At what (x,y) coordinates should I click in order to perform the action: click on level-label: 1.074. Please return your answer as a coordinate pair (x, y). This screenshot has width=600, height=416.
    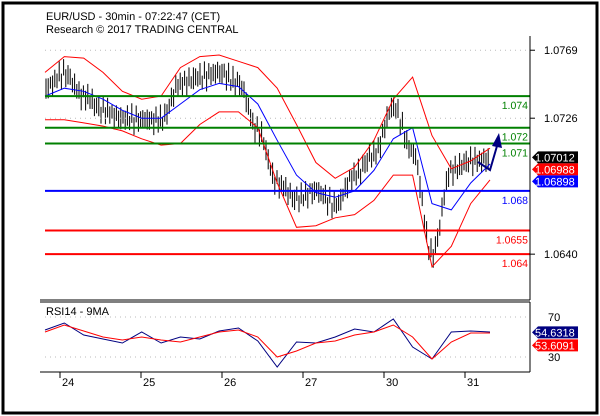
    Looking at the image, I should click on (515, 106).